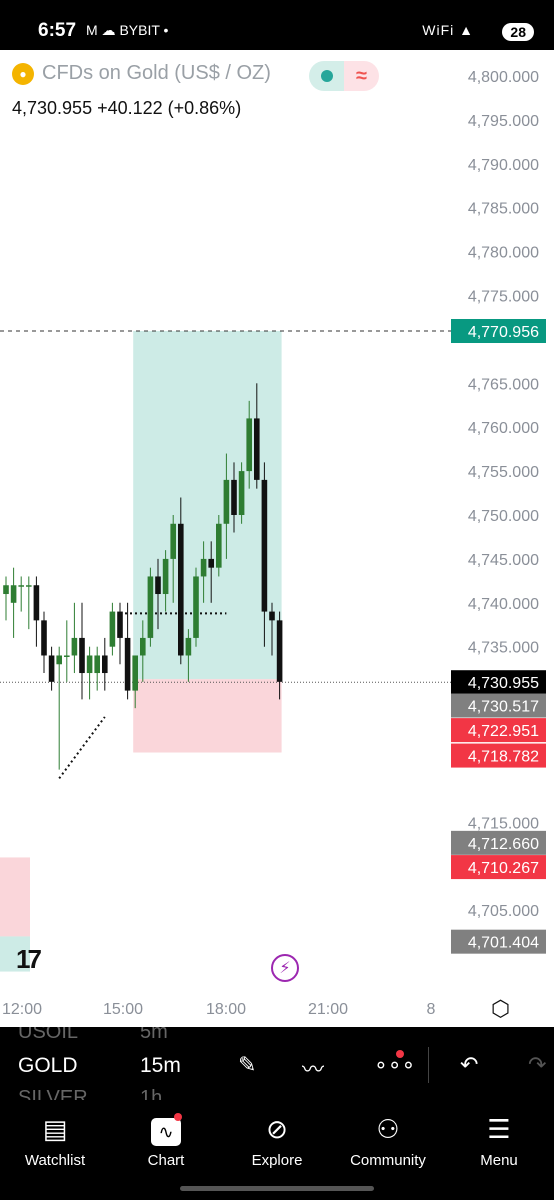 This screenshot has height=1200, width=554. I want to click on bolt-icon: ⚡, so click(285, 968).